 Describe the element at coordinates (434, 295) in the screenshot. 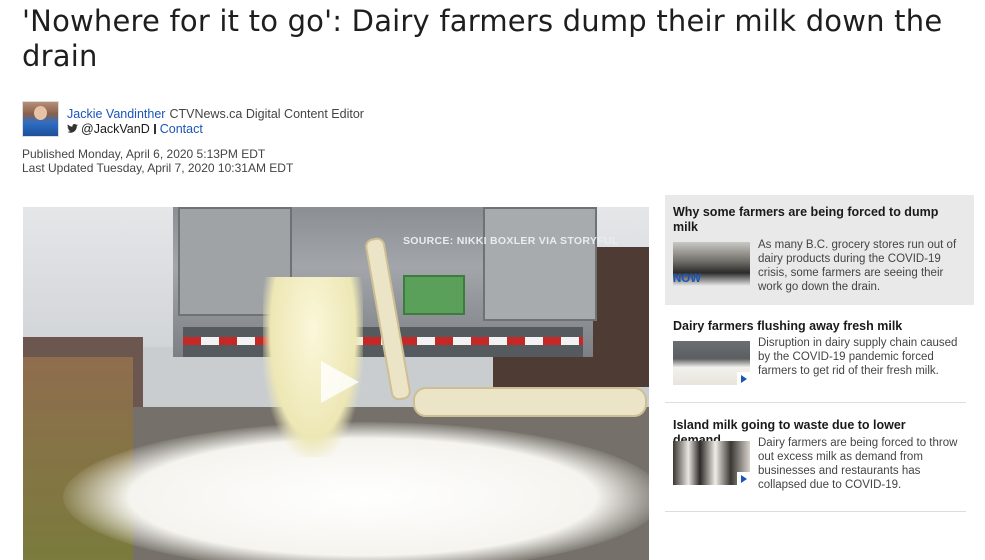

I see `video-frame-green-box` at that location.